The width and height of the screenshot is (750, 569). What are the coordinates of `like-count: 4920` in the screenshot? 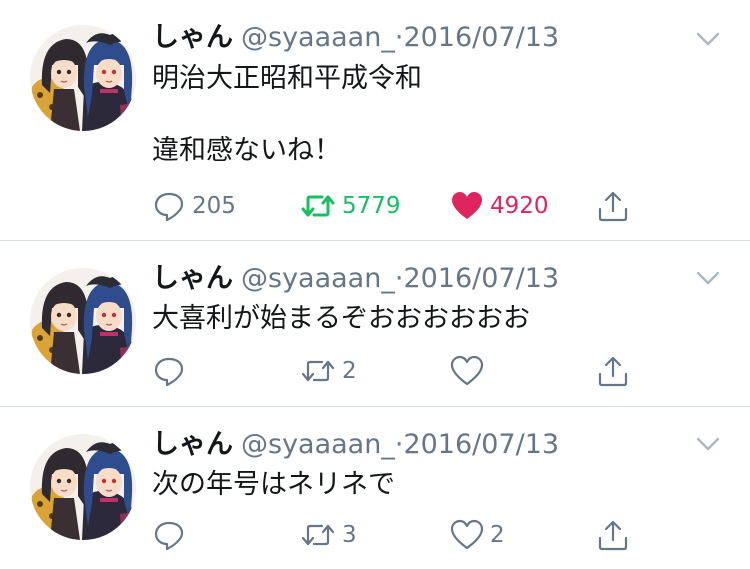 It's located at (519, 206).